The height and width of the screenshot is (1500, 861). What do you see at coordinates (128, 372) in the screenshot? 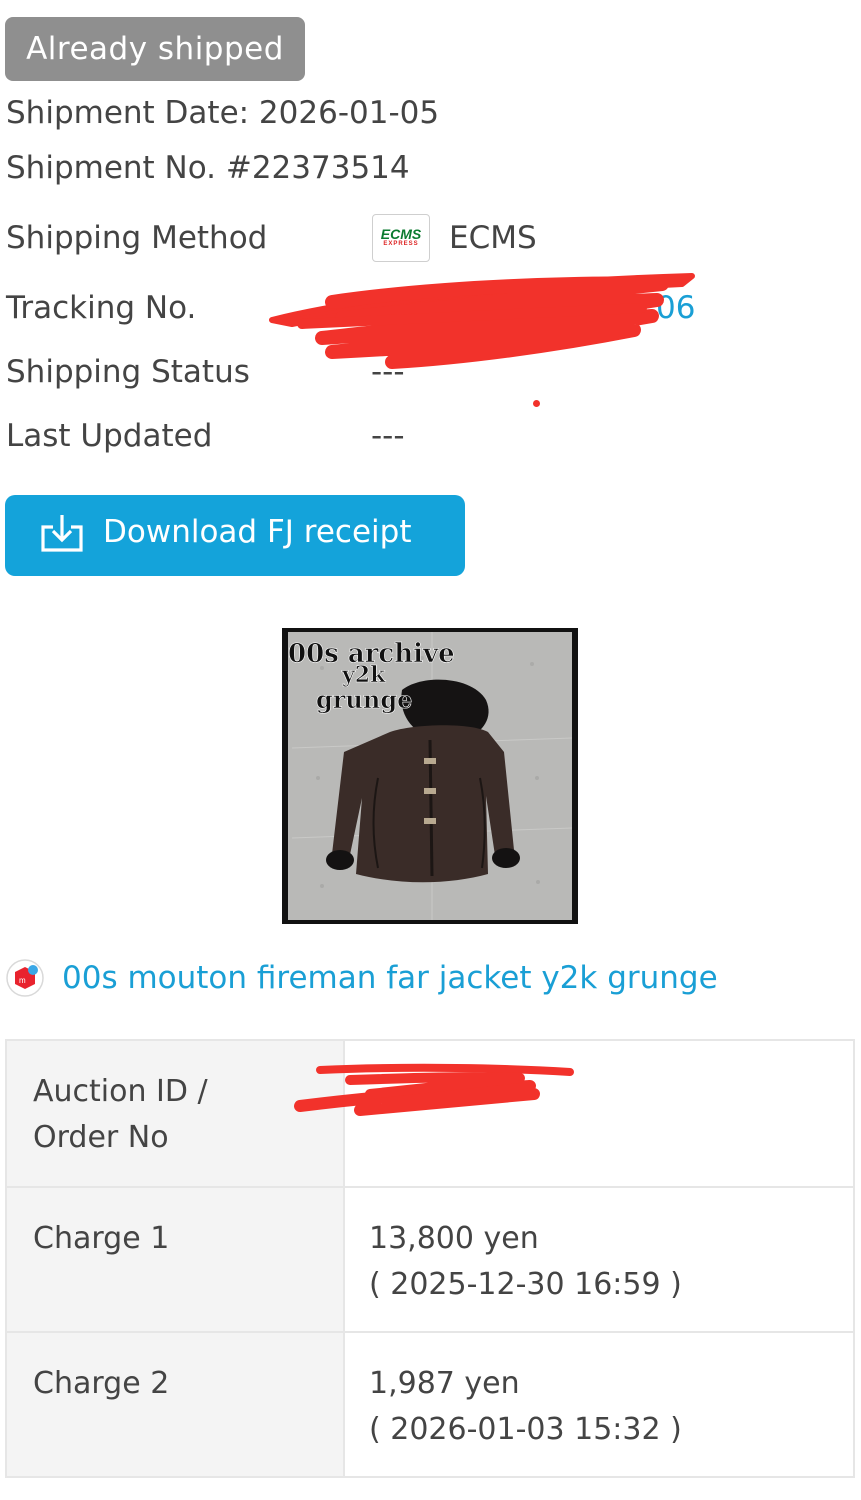
I see `shipping-status-label: Shipping Status` at bounding box center [128, 372].